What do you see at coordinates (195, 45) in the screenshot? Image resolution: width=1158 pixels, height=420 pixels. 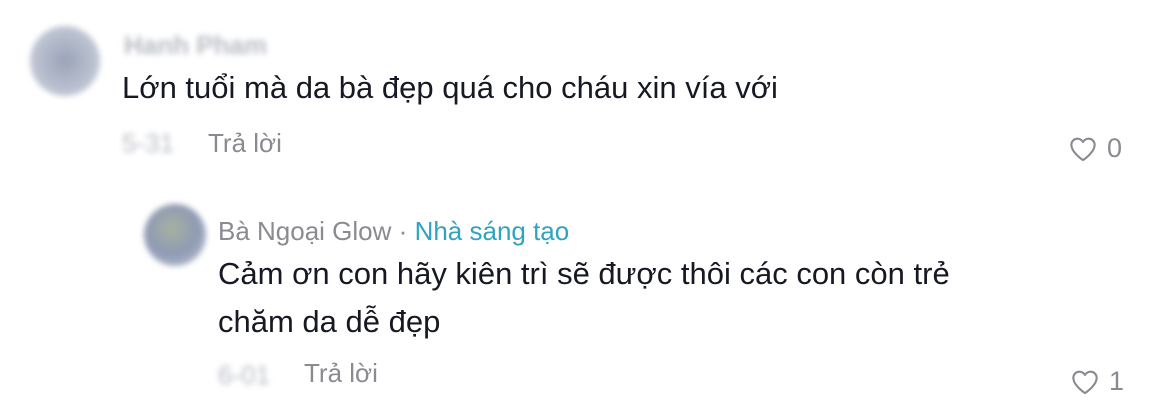 I see `commenter-name: Hanh Pham` at bounding box center [195, 45].